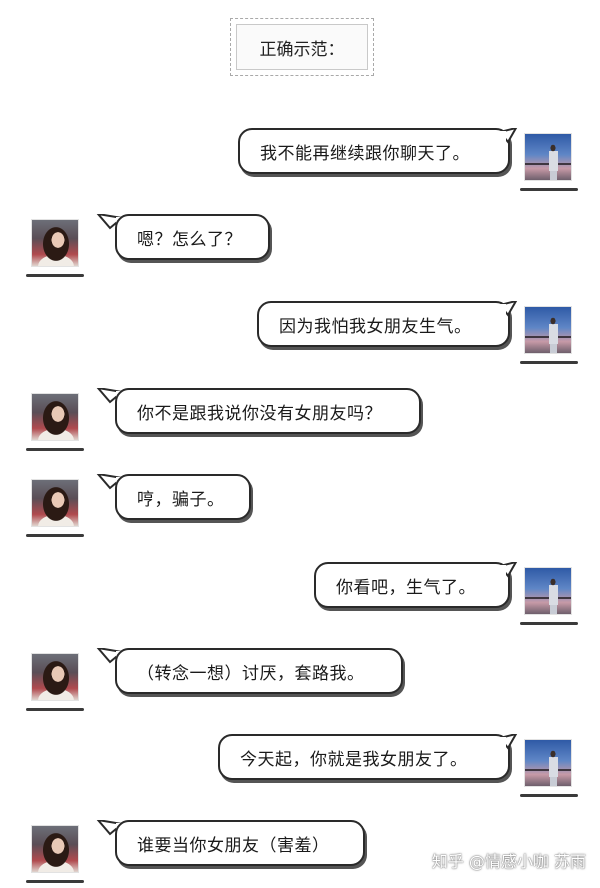 The image size is (600, 888). I want to click on chat-bubble: （转念一想）讨厌，套路我。, so click(259, 671).